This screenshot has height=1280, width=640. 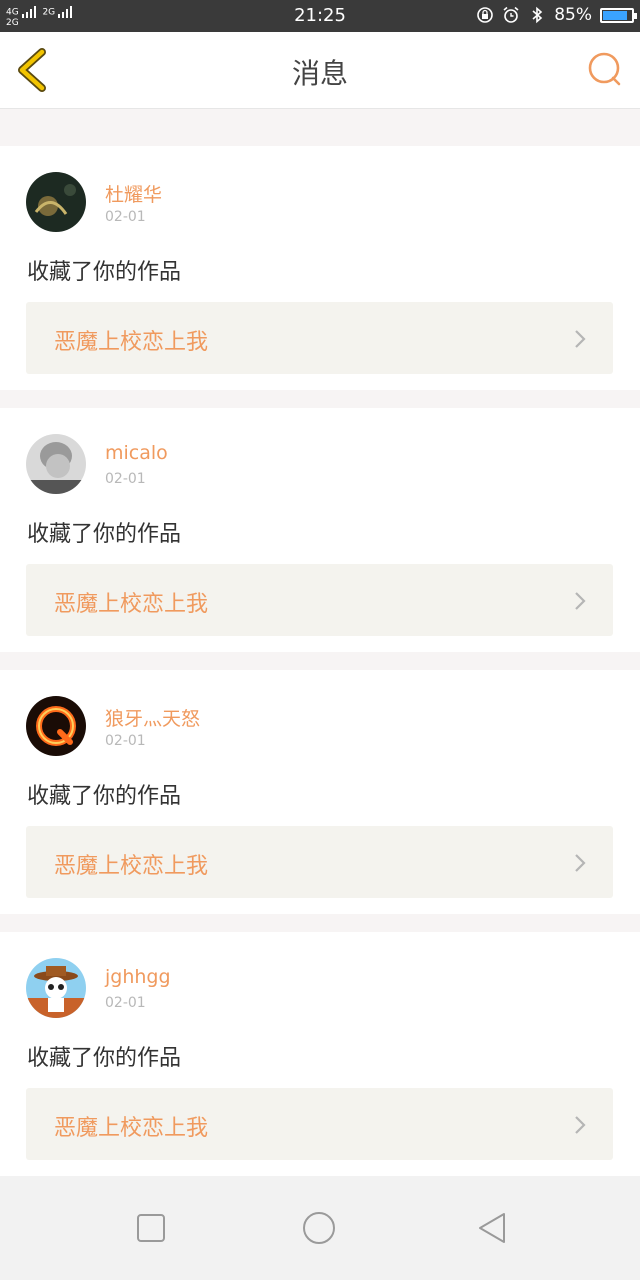 I want to click on bluetooth-icon, so click(x=537, y=15).